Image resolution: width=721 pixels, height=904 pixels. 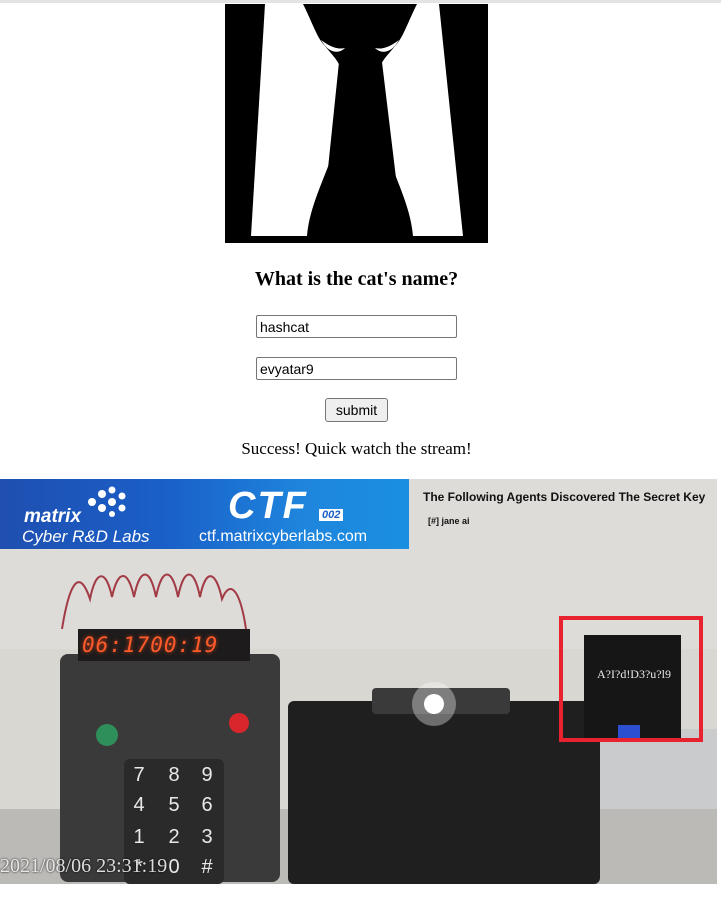 I want to click on page-top-border, so click(x=360, y=1).